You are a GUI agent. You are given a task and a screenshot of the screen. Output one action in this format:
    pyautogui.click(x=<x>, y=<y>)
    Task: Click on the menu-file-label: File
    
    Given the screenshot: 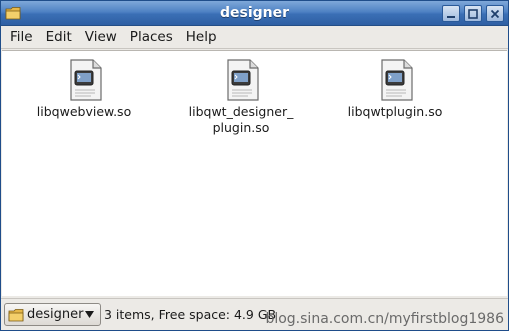 What is the action you would take?
    pyautogui.click(x=21, y=37)
    